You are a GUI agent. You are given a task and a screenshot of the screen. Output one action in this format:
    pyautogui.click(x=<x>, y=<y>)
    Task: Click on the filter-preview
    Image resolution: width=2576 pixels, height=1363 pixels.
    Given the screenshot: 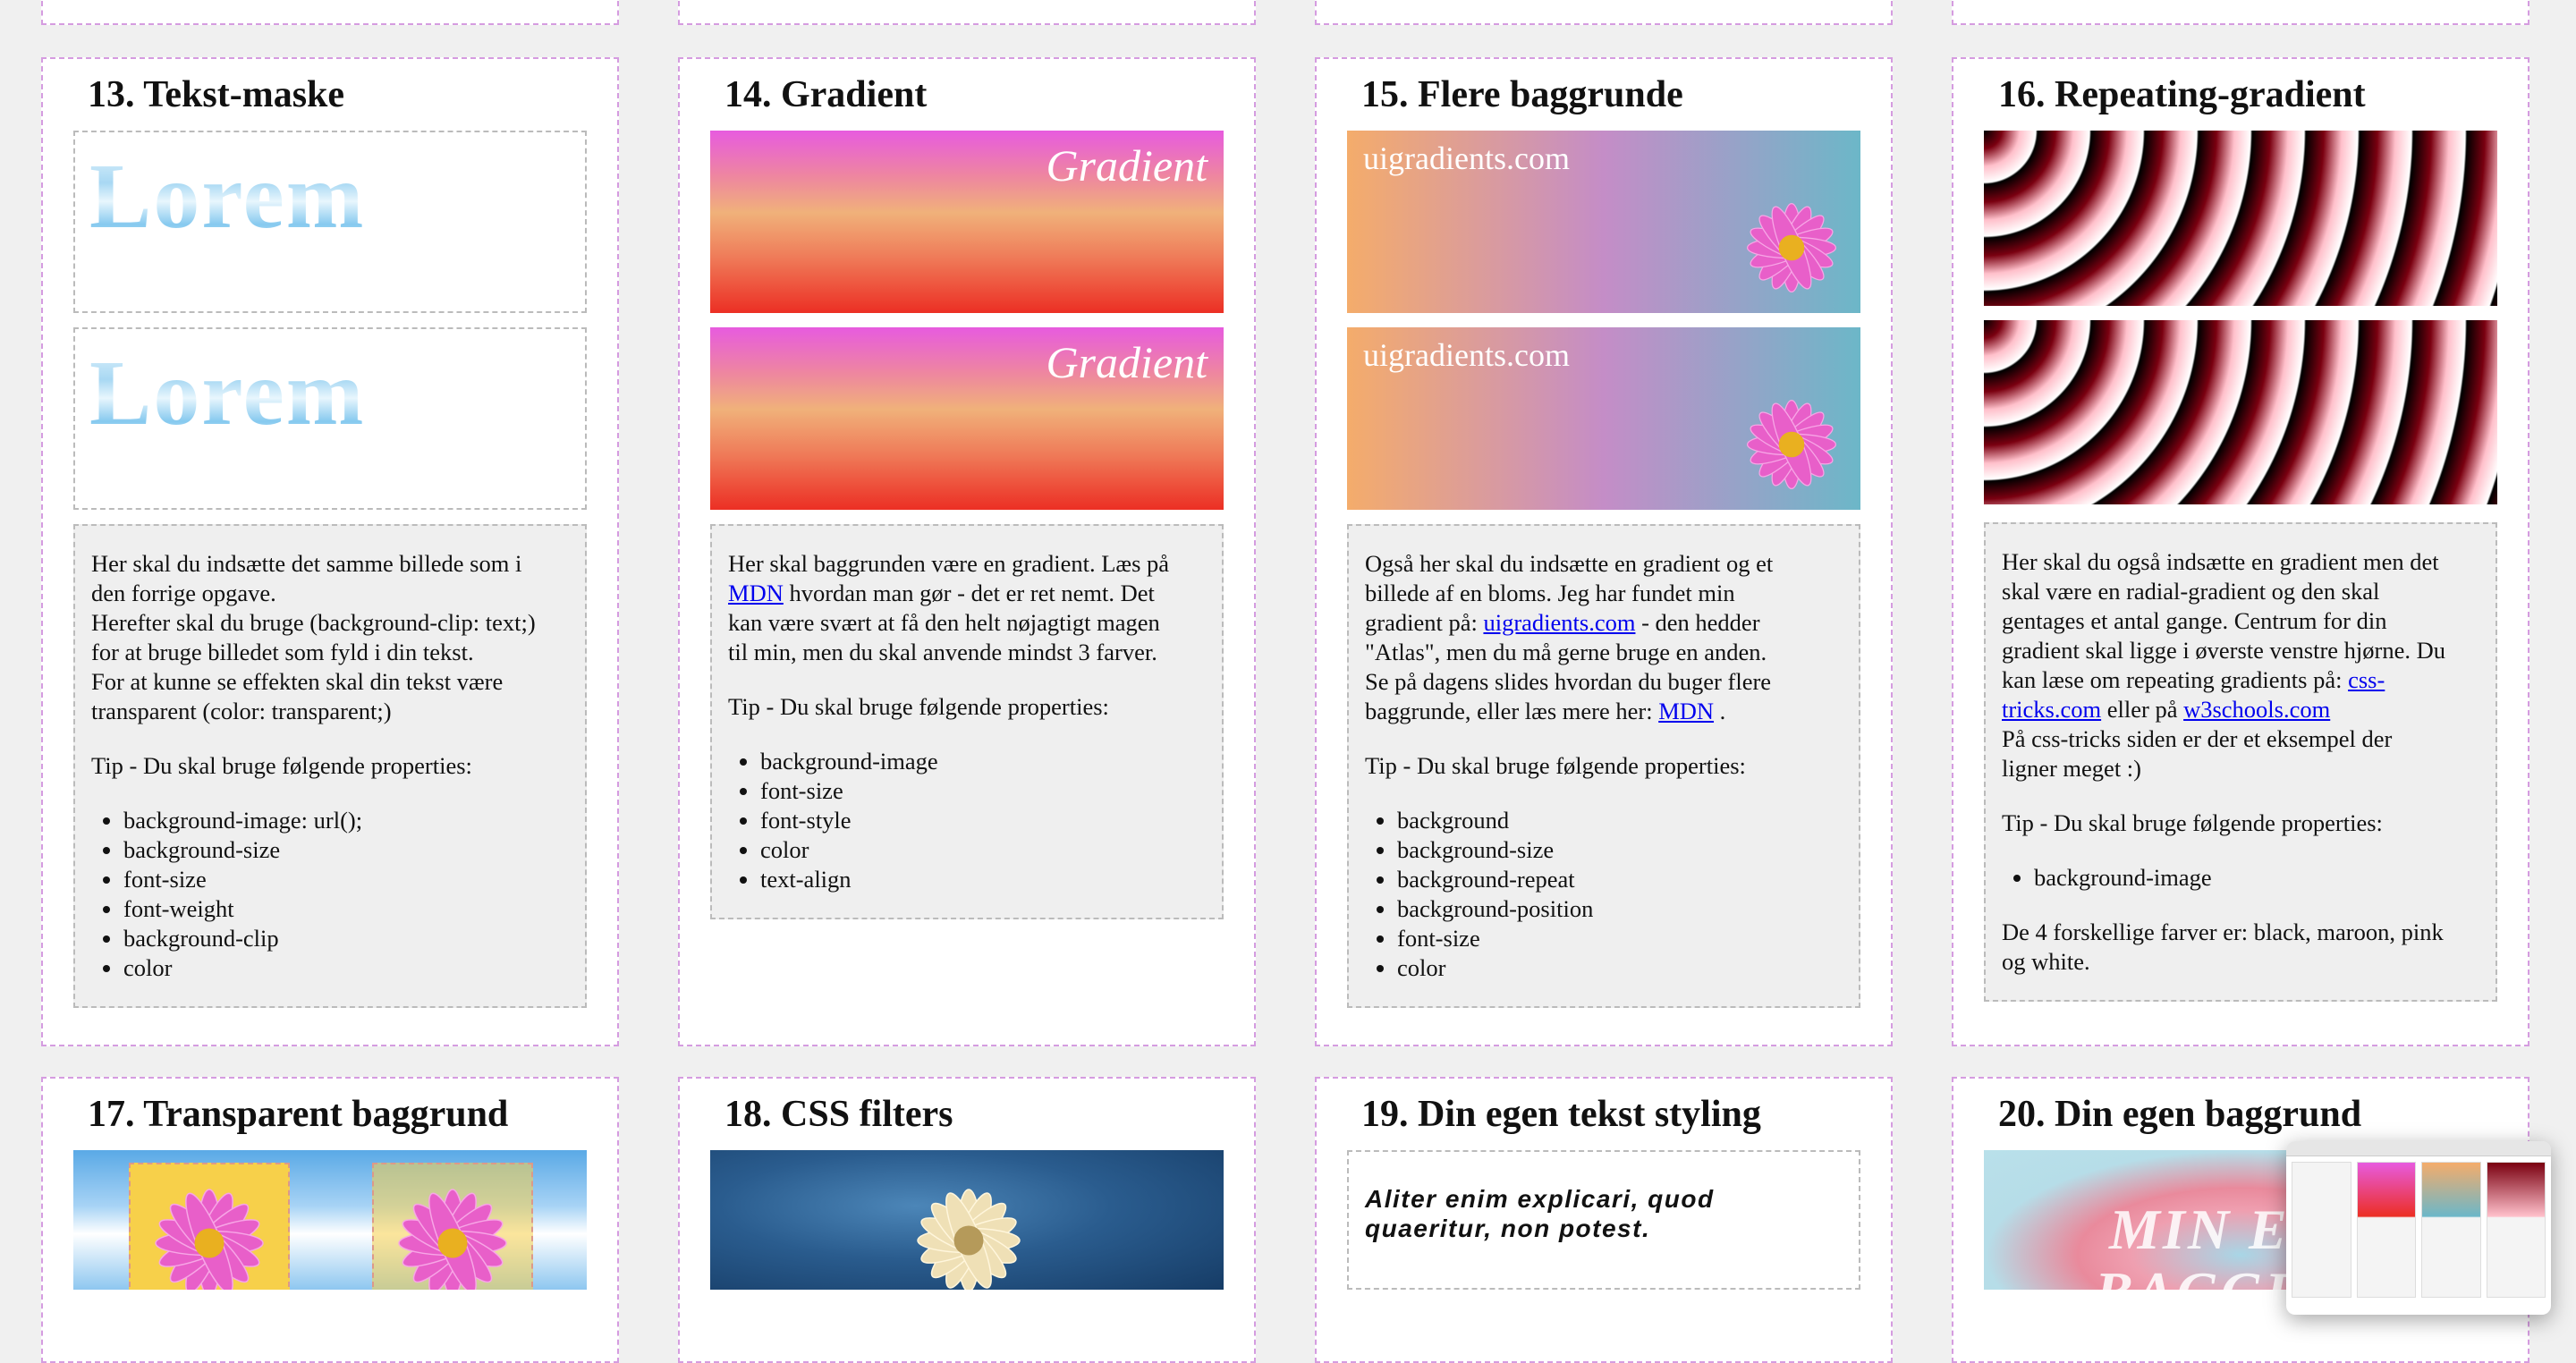 What is the action you would take?
    pyautogui.click(x=967, y=1220)
    